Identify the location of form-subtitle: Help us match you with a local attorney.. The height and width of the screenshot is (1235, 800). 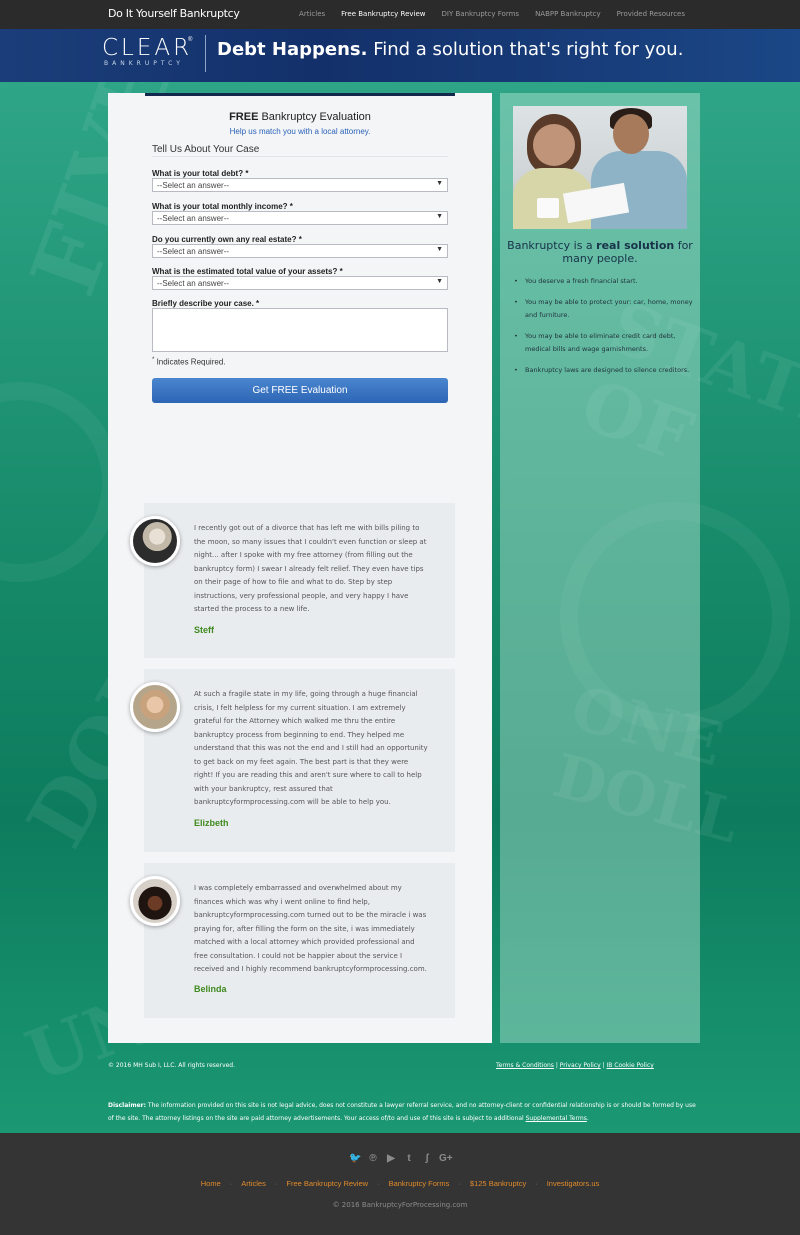
(300, 131).